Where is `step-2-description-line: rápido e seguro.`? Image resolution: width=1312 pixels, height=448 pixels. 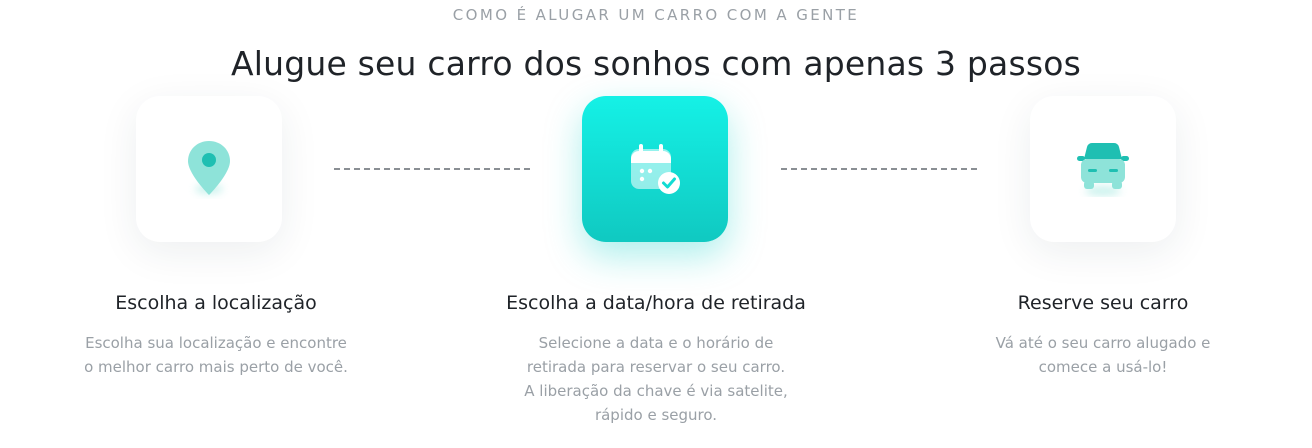 step-2-description-line: rápido e seguro. is located at coordinates (656, 415).